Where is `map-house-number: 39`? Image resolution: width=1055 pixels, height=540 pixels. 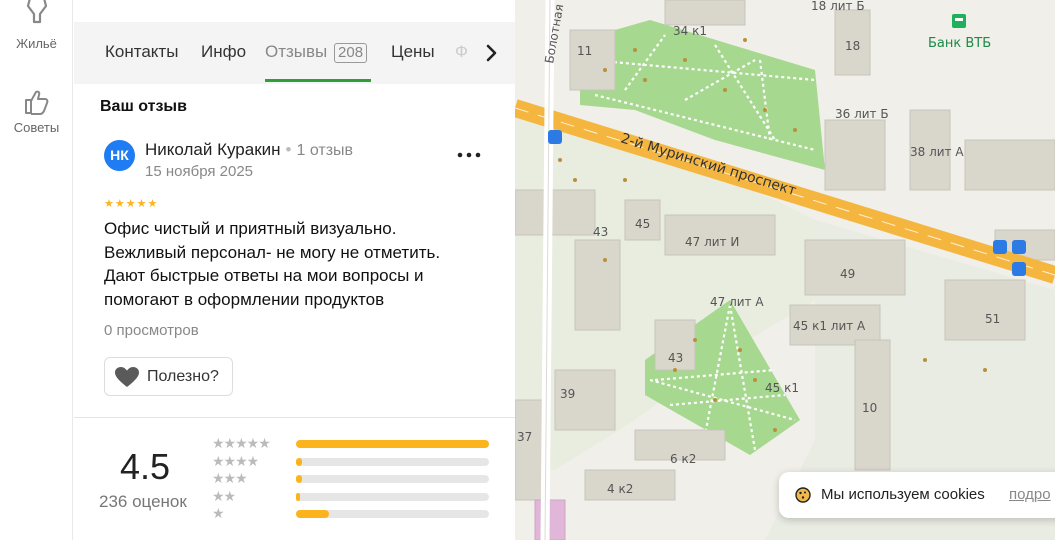 map-house-number: 39 is located at coordinates (567, 394).